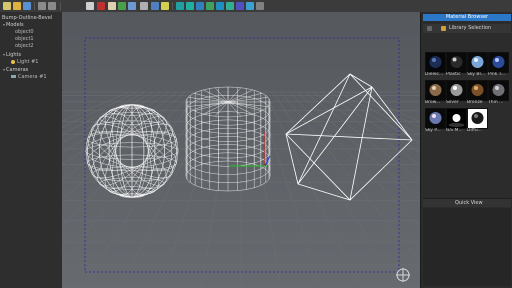 The height and width of the screenshot is (288, 512). I want to click on tree-item-camera1: Camera #1, so click(29, 77).